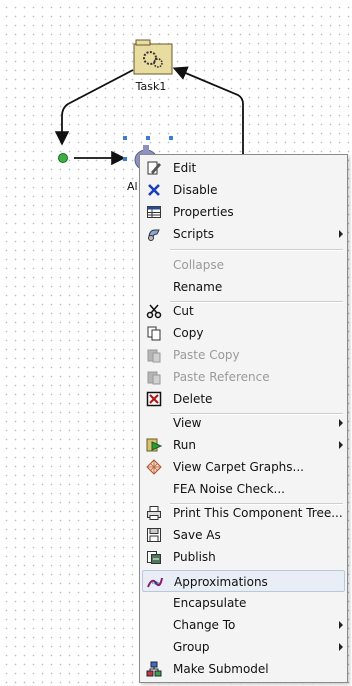  What do you see at coordinates (243, 311) in the screenshot?
I see `menu-item-cut: Cut` at bounding box center [243, 311].